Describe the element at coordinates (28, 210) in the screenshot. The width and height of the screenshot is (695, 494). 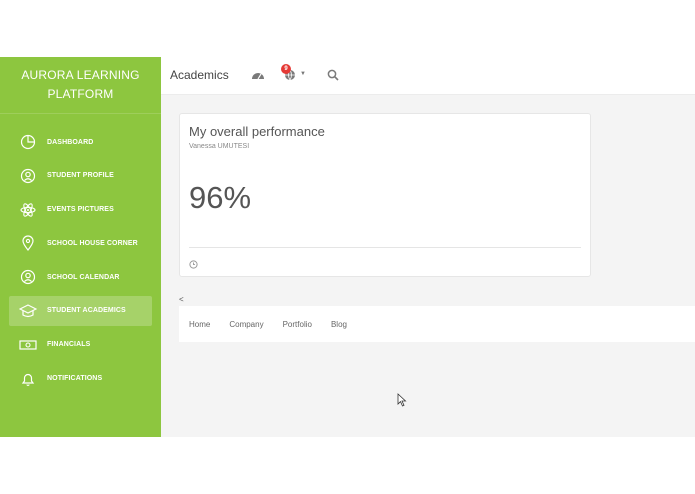
I see `atom-icon` at that location.